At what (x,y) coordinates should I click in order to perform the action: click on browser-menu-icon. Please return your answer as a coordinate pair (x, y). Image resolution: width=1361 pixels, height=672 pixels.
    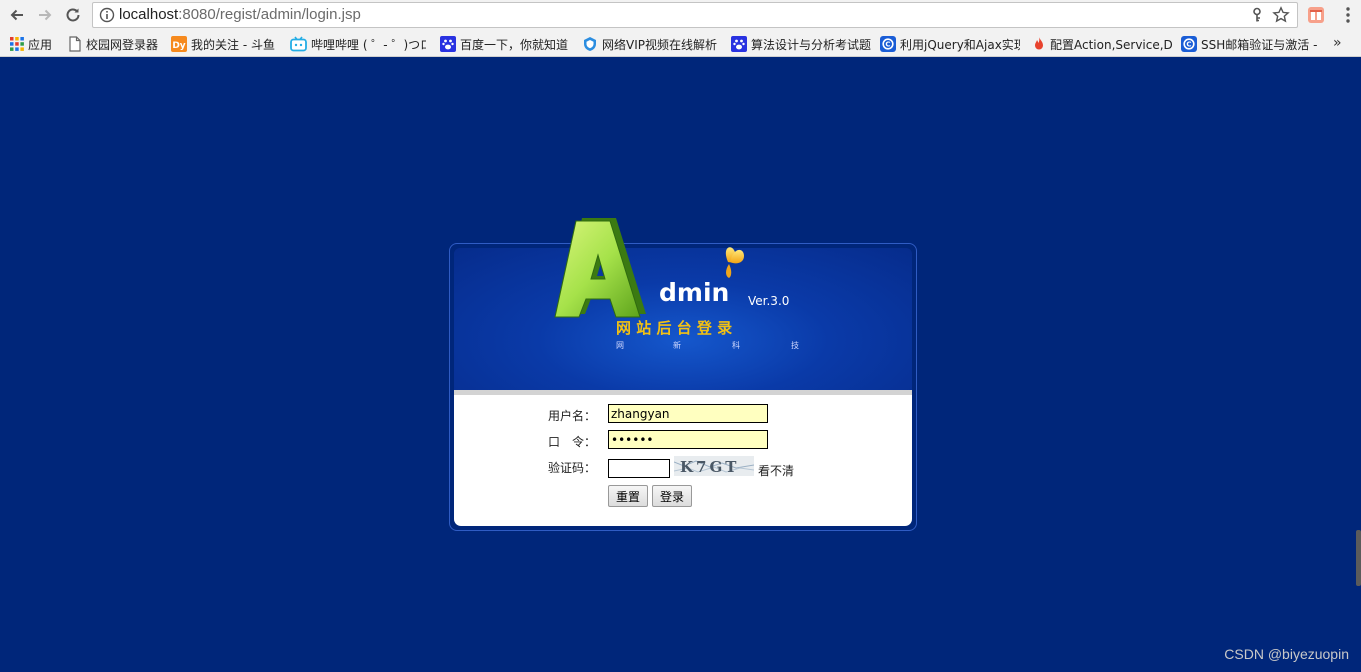
    Looking at the image, I should click on (1348, 15).